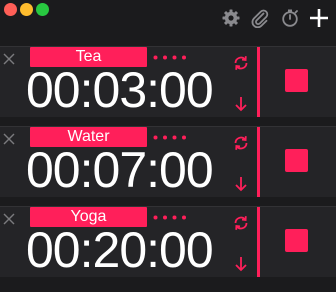 This screenshot has height=292, width=336. Describe the element at coordinates (231, 18) in the screenshot. I see `gear-icon` at that location.